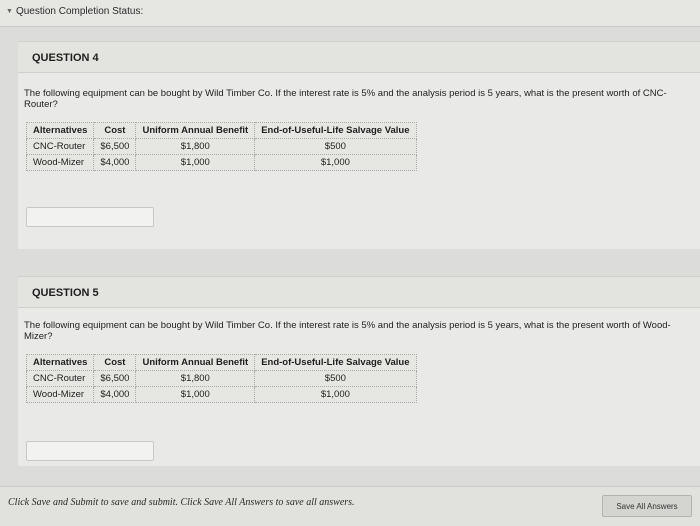 This screenshot has width=700, height=526. Describe the element at coordinates (359, 57) in the screenshot. I see `question-header: QUESTION 4` at that location.